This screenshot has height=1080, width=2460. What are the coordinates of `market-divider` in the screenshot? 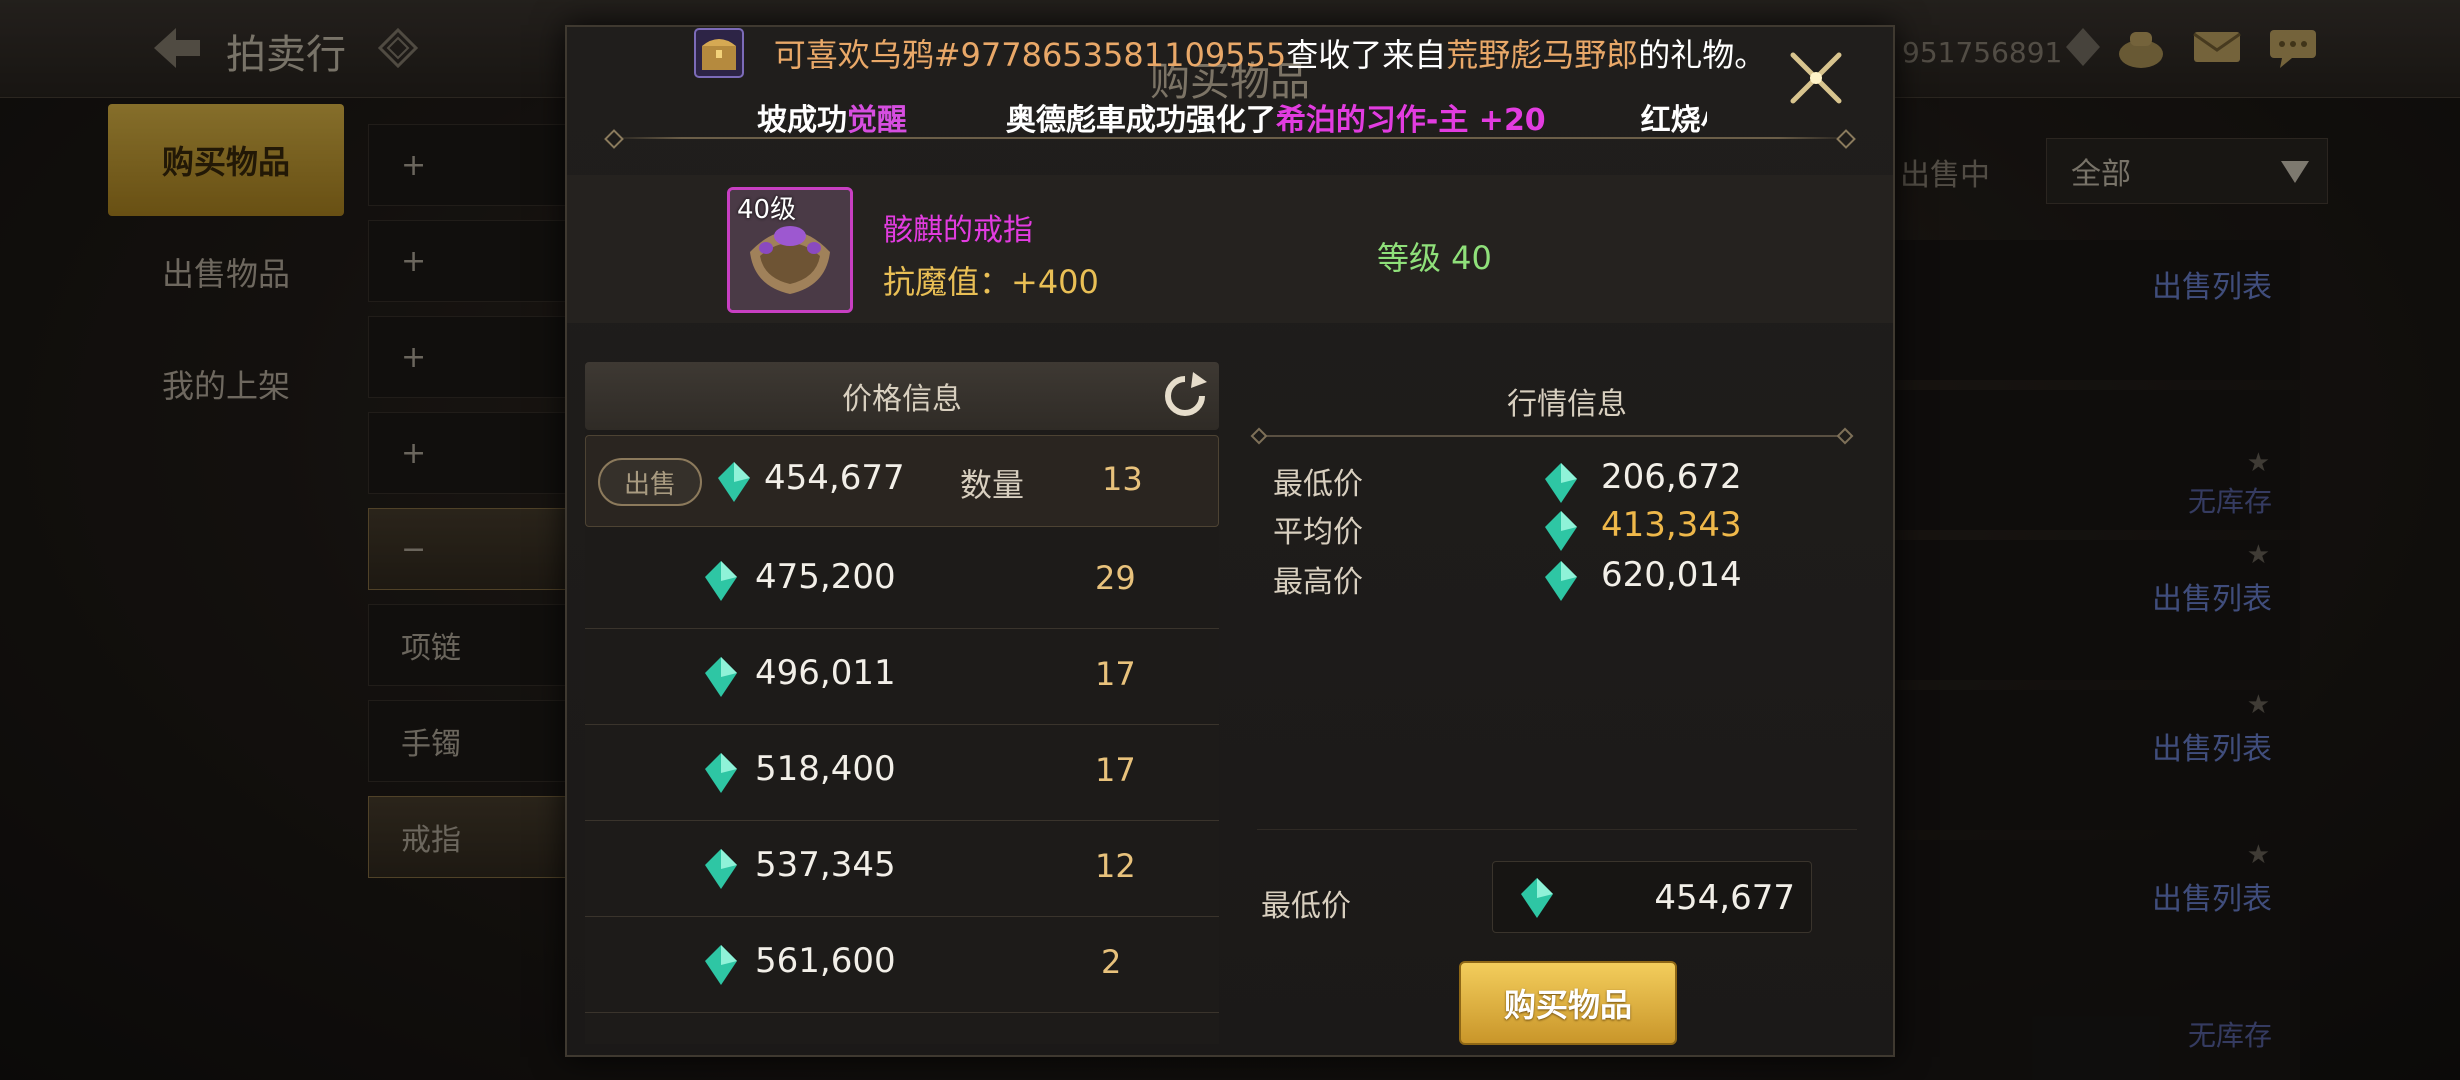 It's located at (1552, 436).